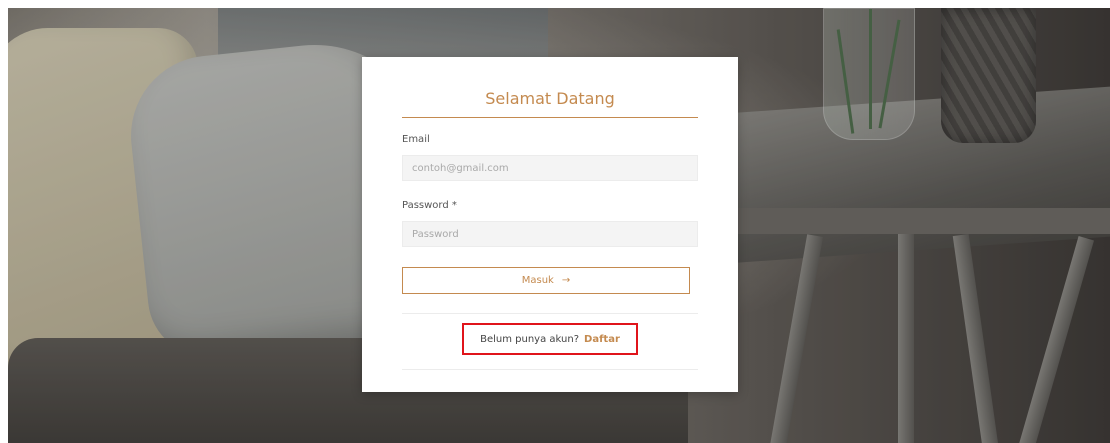 The width and height of the screenshot is (1110, 443). Describe the element at coordinates (602, 339) in the screenshot. I see `register-link: Daftar` at that location.